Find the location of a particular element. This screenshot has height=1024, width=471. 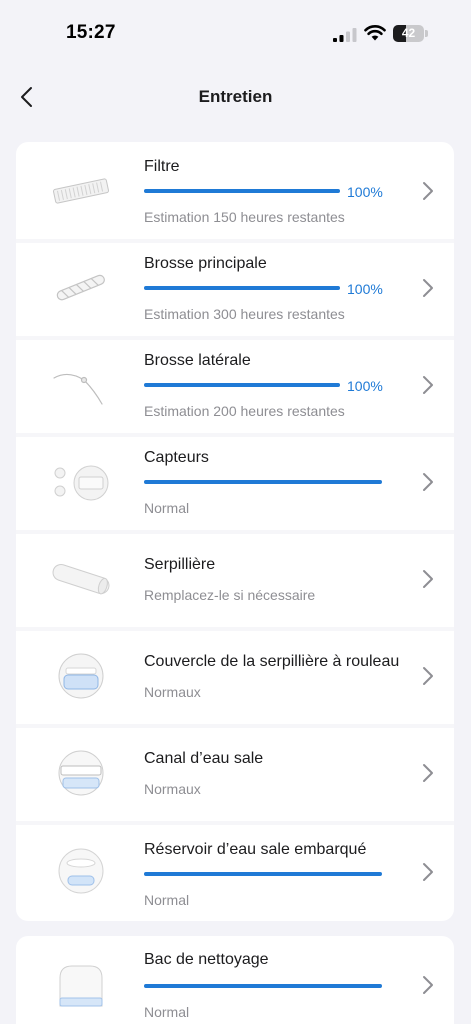

item-name: Canal d’eau sale is located at coordinates (204, 758).